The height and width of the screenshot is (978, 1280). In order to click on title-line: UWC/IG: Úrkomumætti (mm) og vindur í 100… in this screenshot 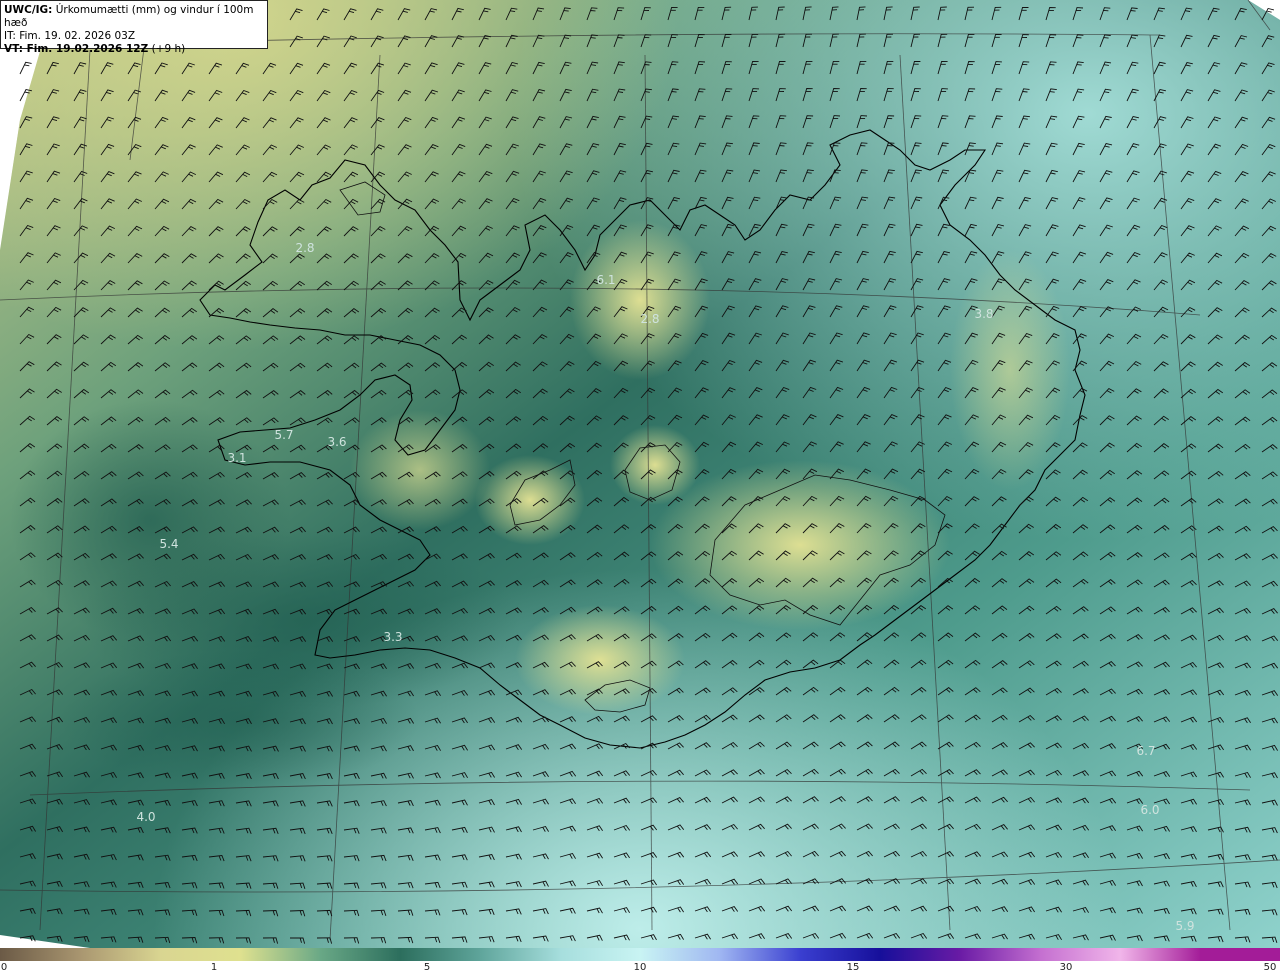, I will do `click(134, 17)`.